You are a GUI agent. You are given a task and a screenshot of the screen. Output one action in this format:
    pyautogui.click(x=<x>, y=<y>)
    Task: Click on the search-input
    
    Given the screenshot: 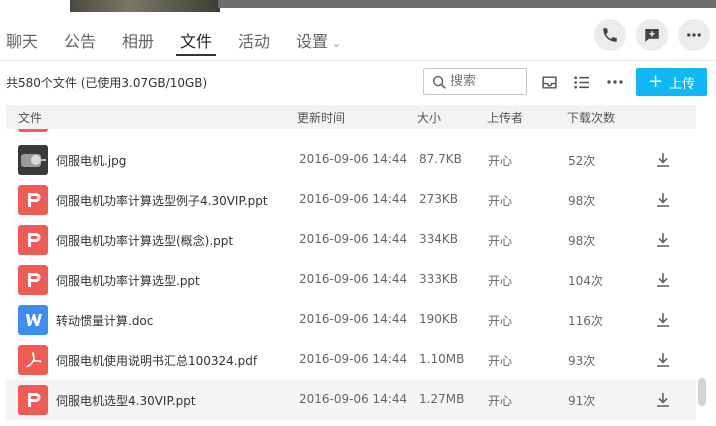 What is the action you would take?
    pyautogui.click(x=487, y=81)
    